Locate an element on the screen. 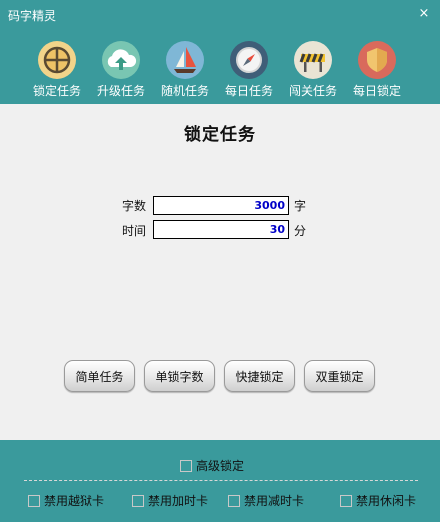 This screenshot has height=522, width=440. toolbar: 锁定任务 升级任务 随机任务 每日任务 闯关任务 每日锁定 is located at coordinates (220, 67).